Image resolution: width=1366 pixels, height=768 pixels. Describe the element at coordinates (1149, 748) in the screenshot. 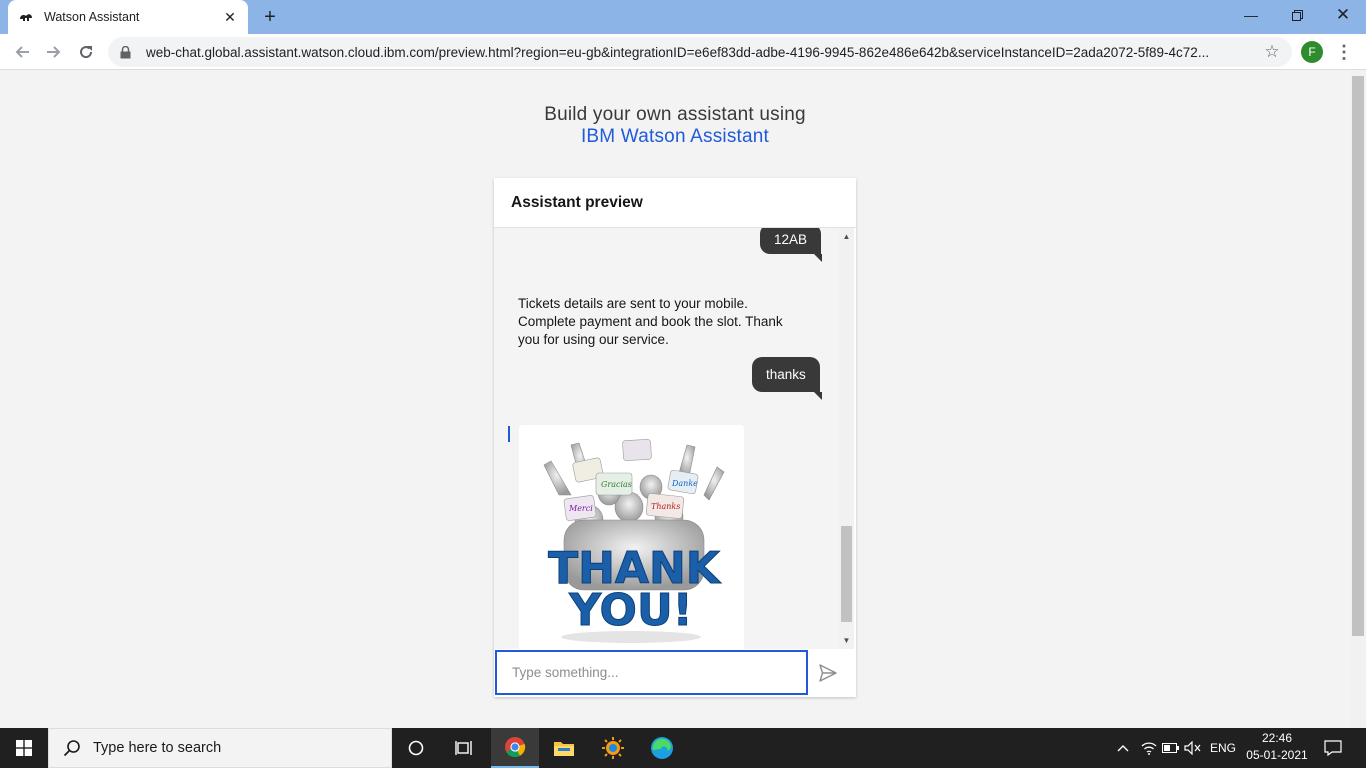

I see `wifi-icon` at that location.